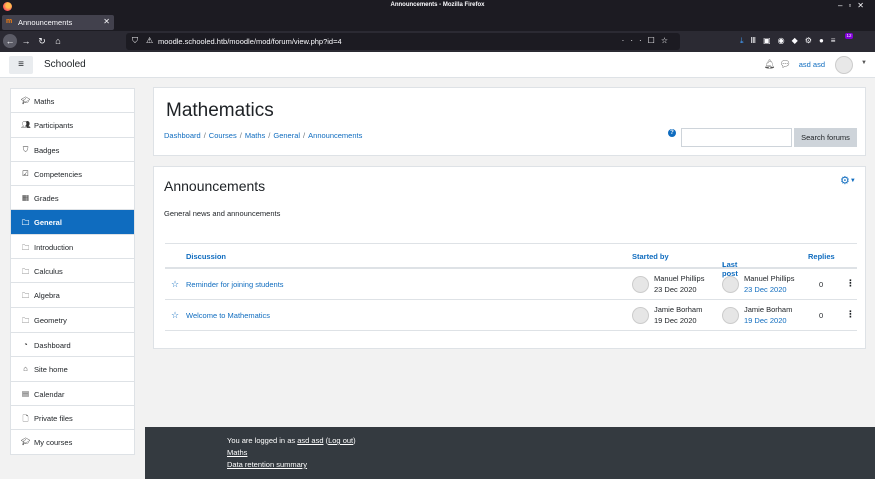 The height and width of the screenshot is (479, 875). What do you see at coordinates (182, 135) in the screenshot?
I see `breadcrumb-dashboard: Dashboard` at bounding box center [182, 135].